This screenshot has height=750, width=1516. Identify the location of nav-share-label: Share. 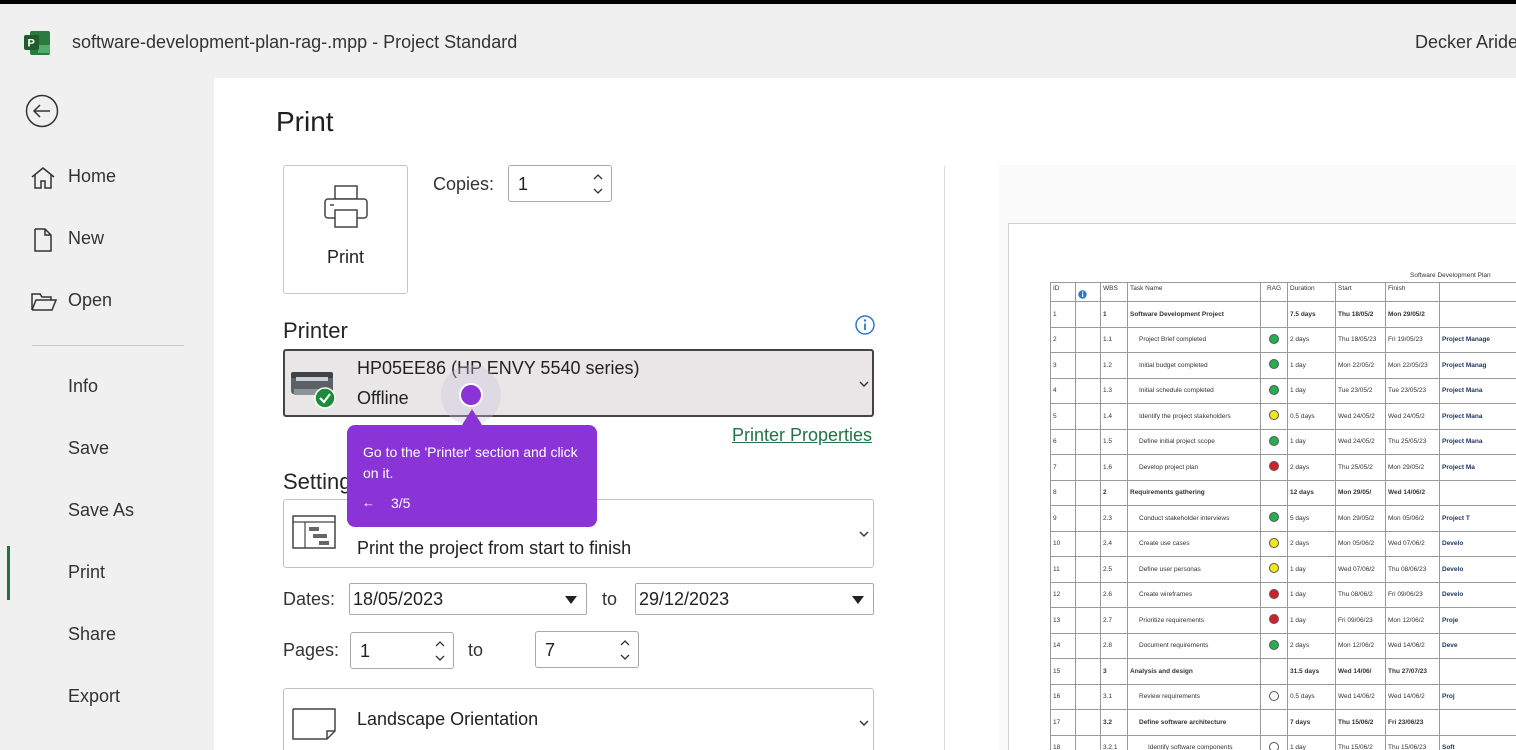
(92, 634).